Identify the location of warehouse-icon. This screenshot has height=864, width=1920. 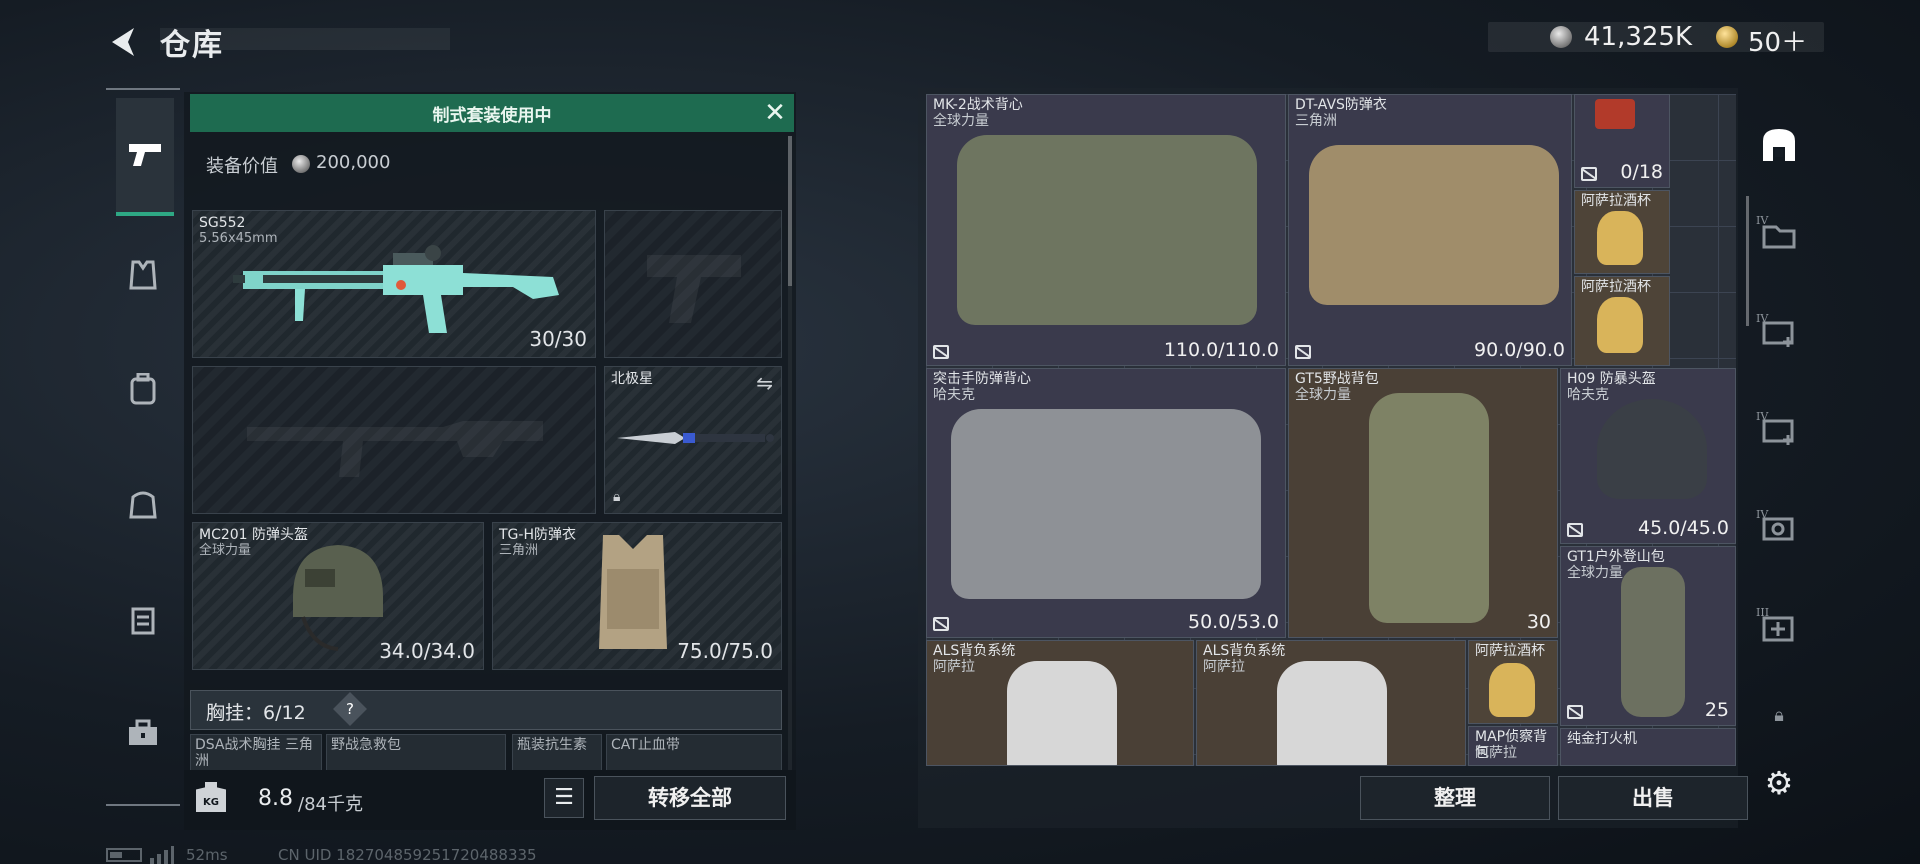
(1779, 145).